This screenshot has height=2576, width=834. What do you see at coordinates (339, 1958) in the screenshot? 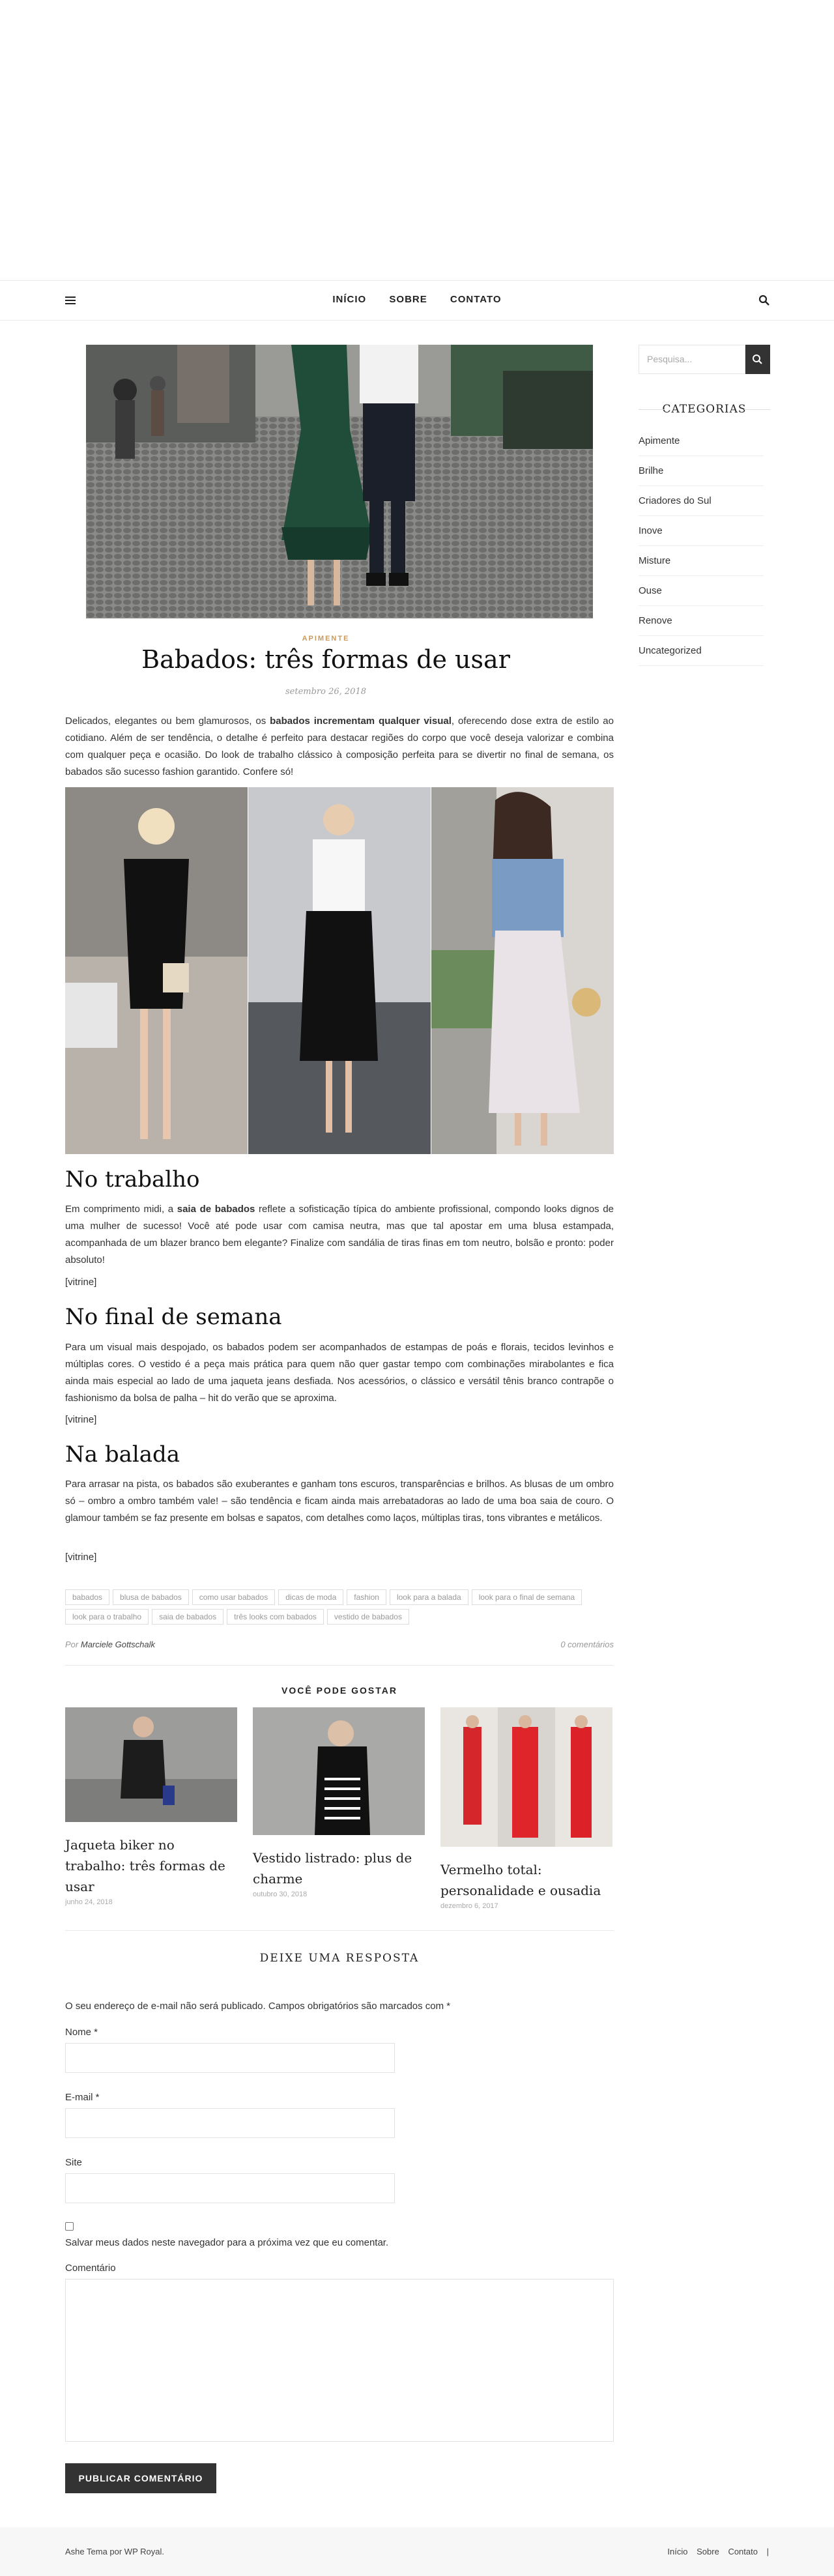
I see `reply-heading: DEIXE UMA RESPOSTA` at bounding box center [339, 1958].